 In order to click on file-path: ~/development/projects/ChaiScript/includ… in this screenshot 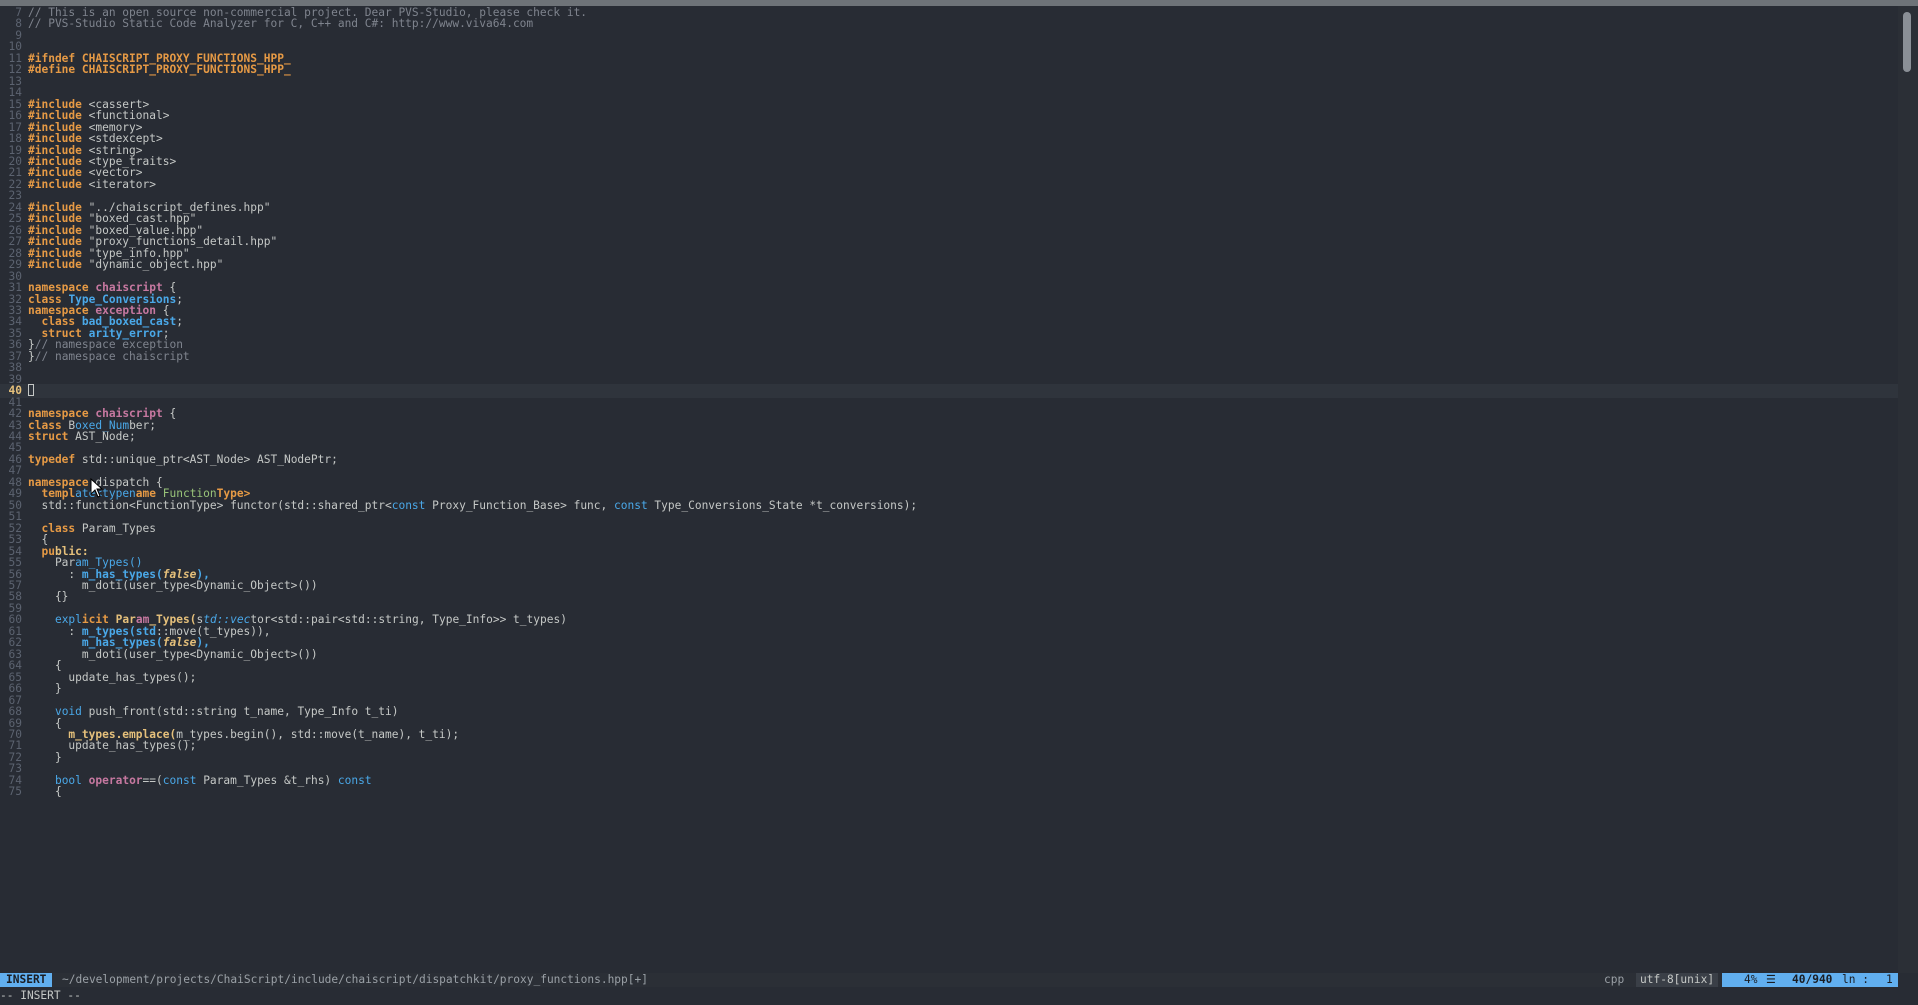, I will do `click(355, 979)`.